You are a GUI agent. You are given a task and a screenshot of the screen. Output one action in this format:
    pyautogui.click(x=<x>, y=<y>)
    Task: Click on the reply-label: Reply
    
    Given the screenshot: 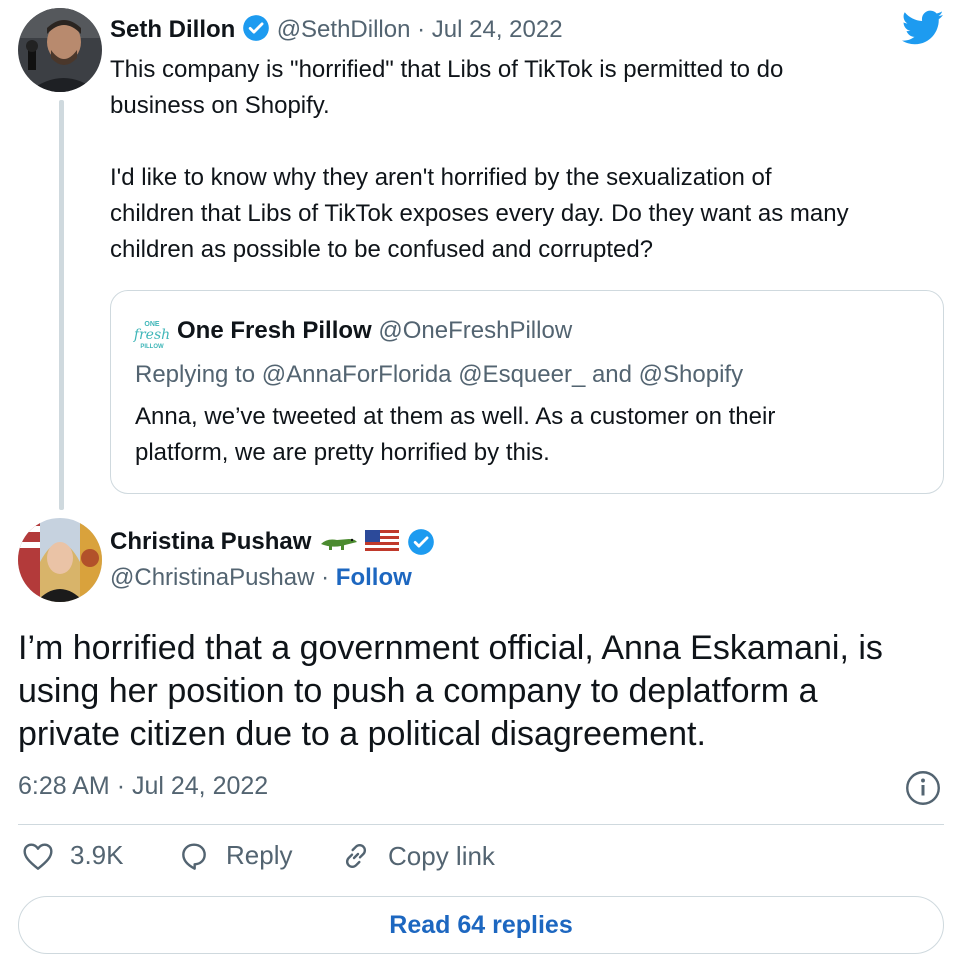 What is the action you would take?
    pyautogui.click(x=259, y=855)
    